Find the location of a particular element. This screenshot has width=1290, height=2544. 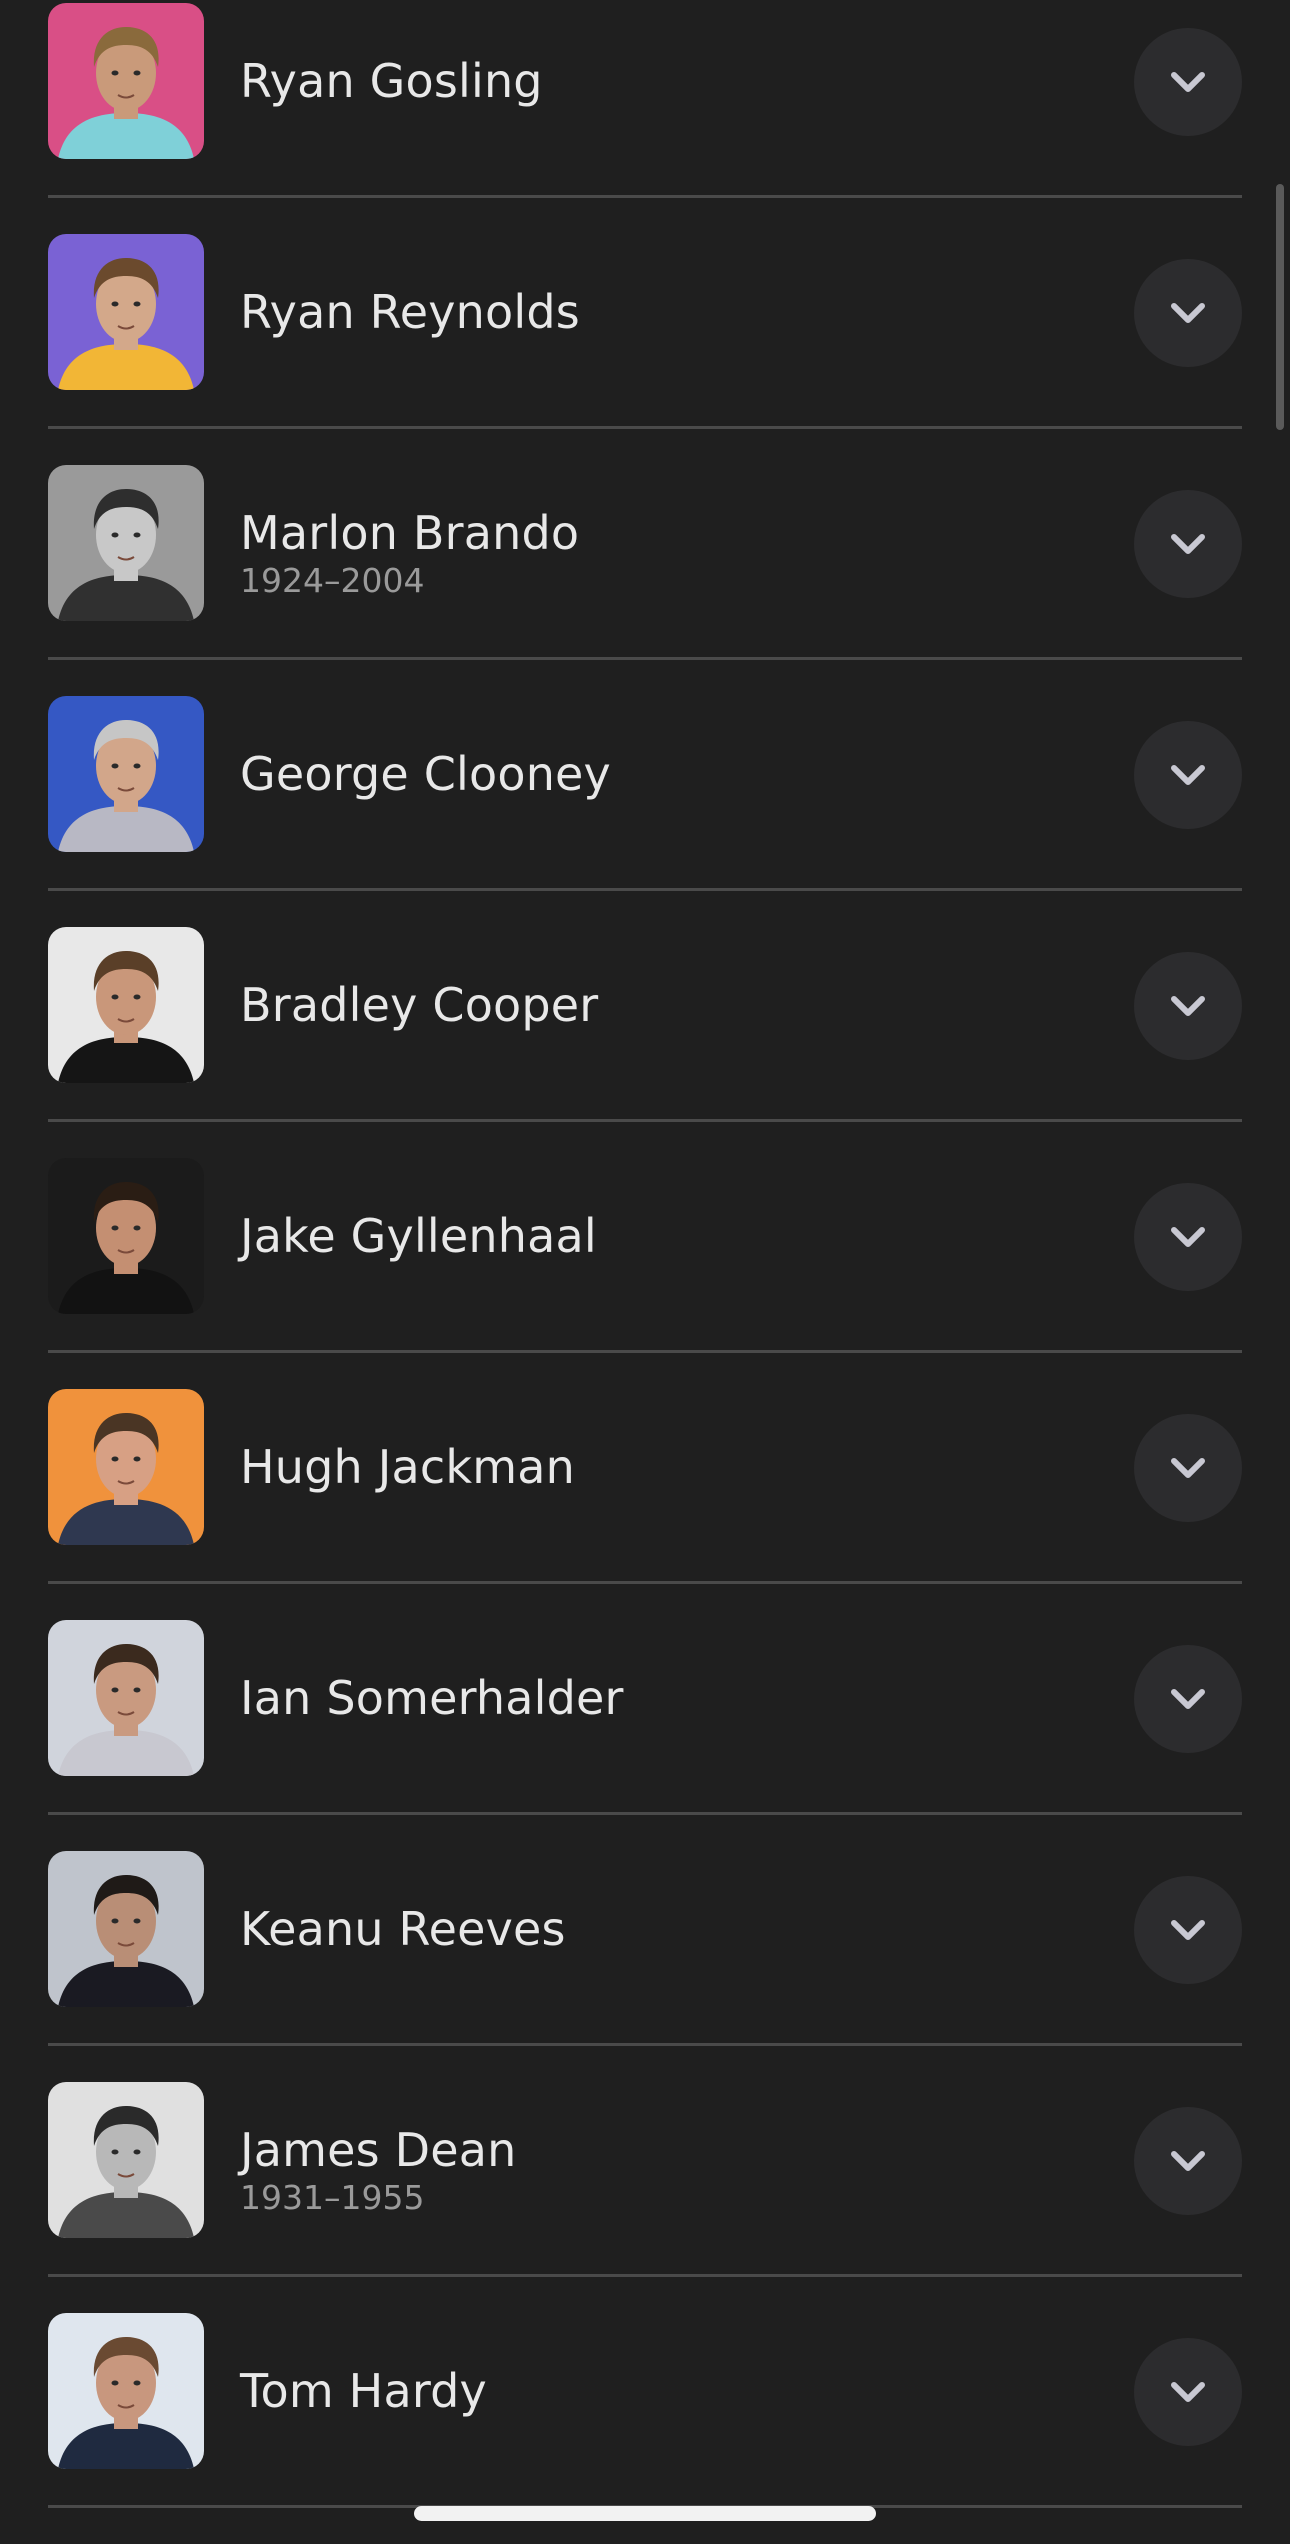

person-name: Ryan Reynolds is located at coordinates (410, 312).